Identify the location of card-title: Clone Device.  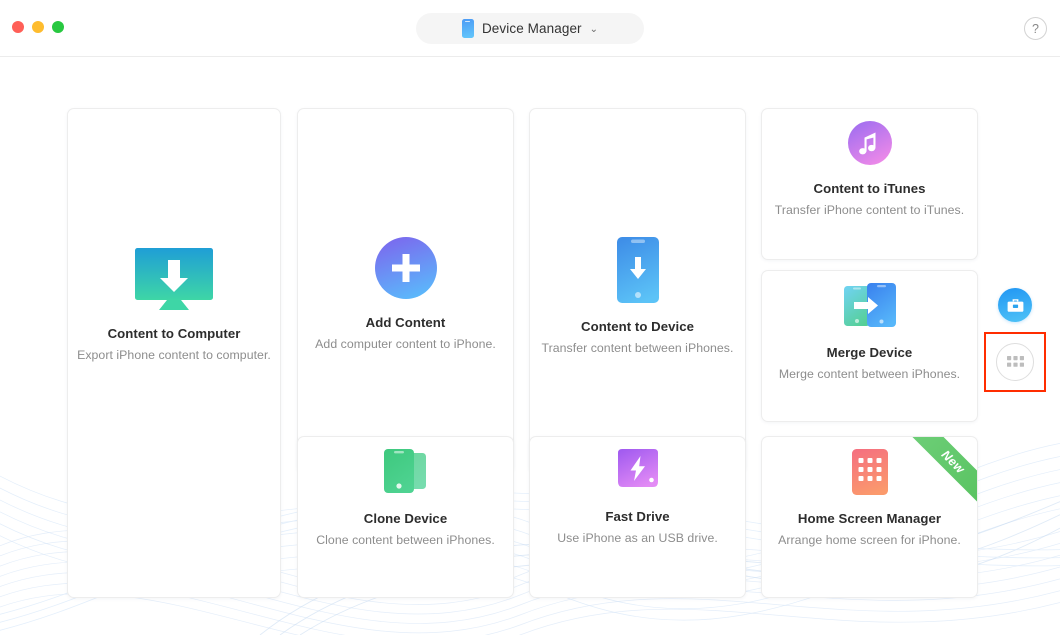
(405, 518).